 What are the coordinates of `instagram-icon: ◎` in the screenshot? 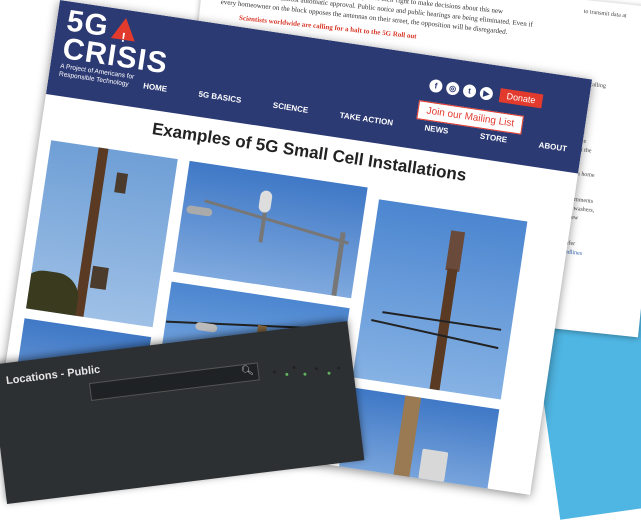 It's located at (453, 88).